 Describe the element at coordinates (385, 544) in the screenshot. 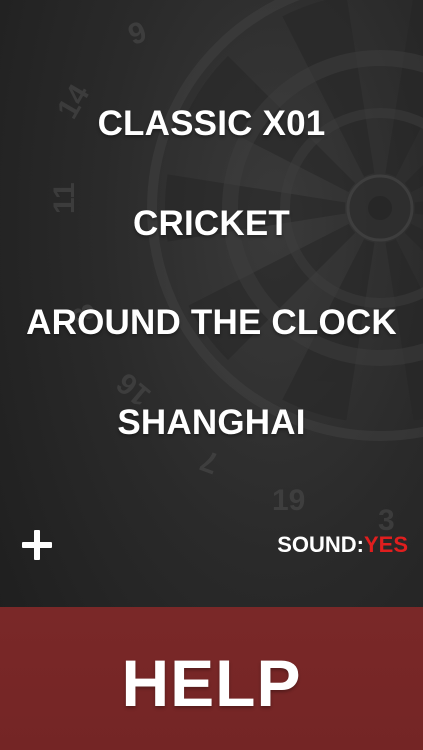

I see `sound-value: YES` at that location.